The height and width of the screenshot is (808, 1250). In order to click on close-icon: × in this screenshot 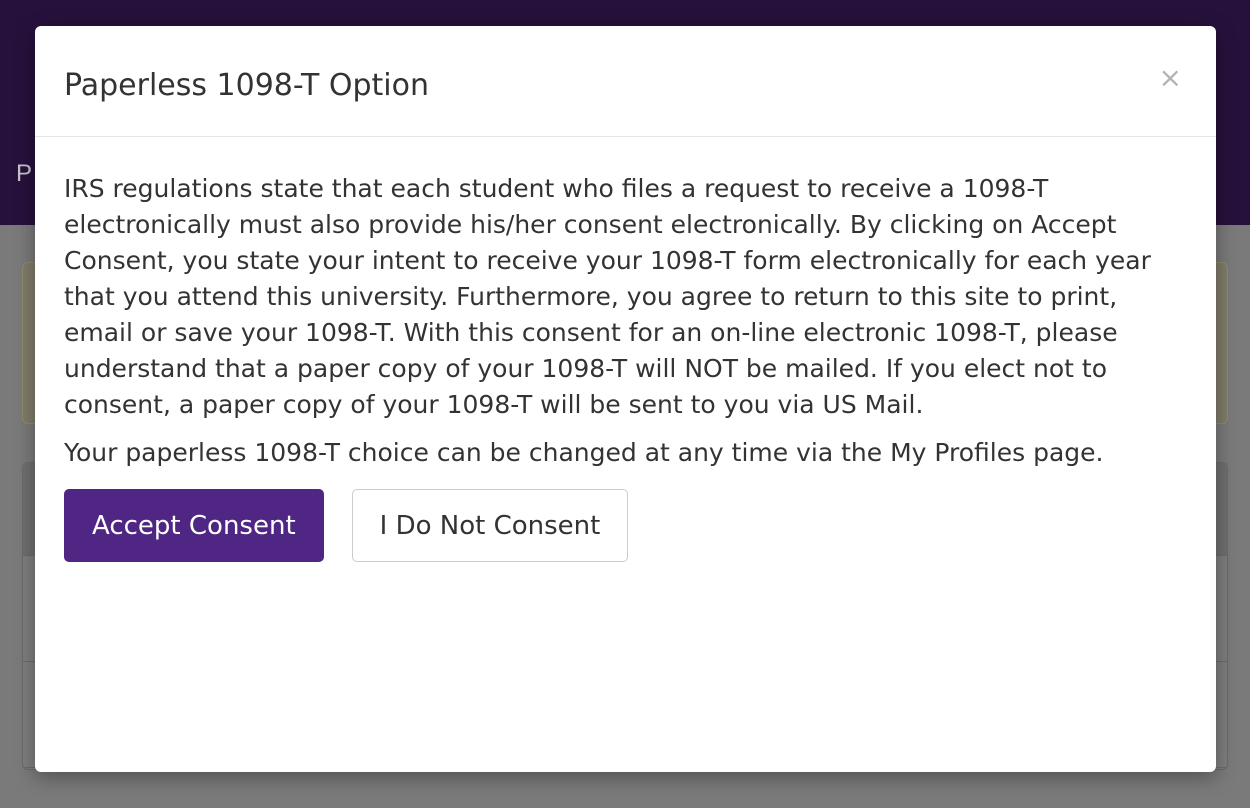, I will do `click(1170, 78)`.